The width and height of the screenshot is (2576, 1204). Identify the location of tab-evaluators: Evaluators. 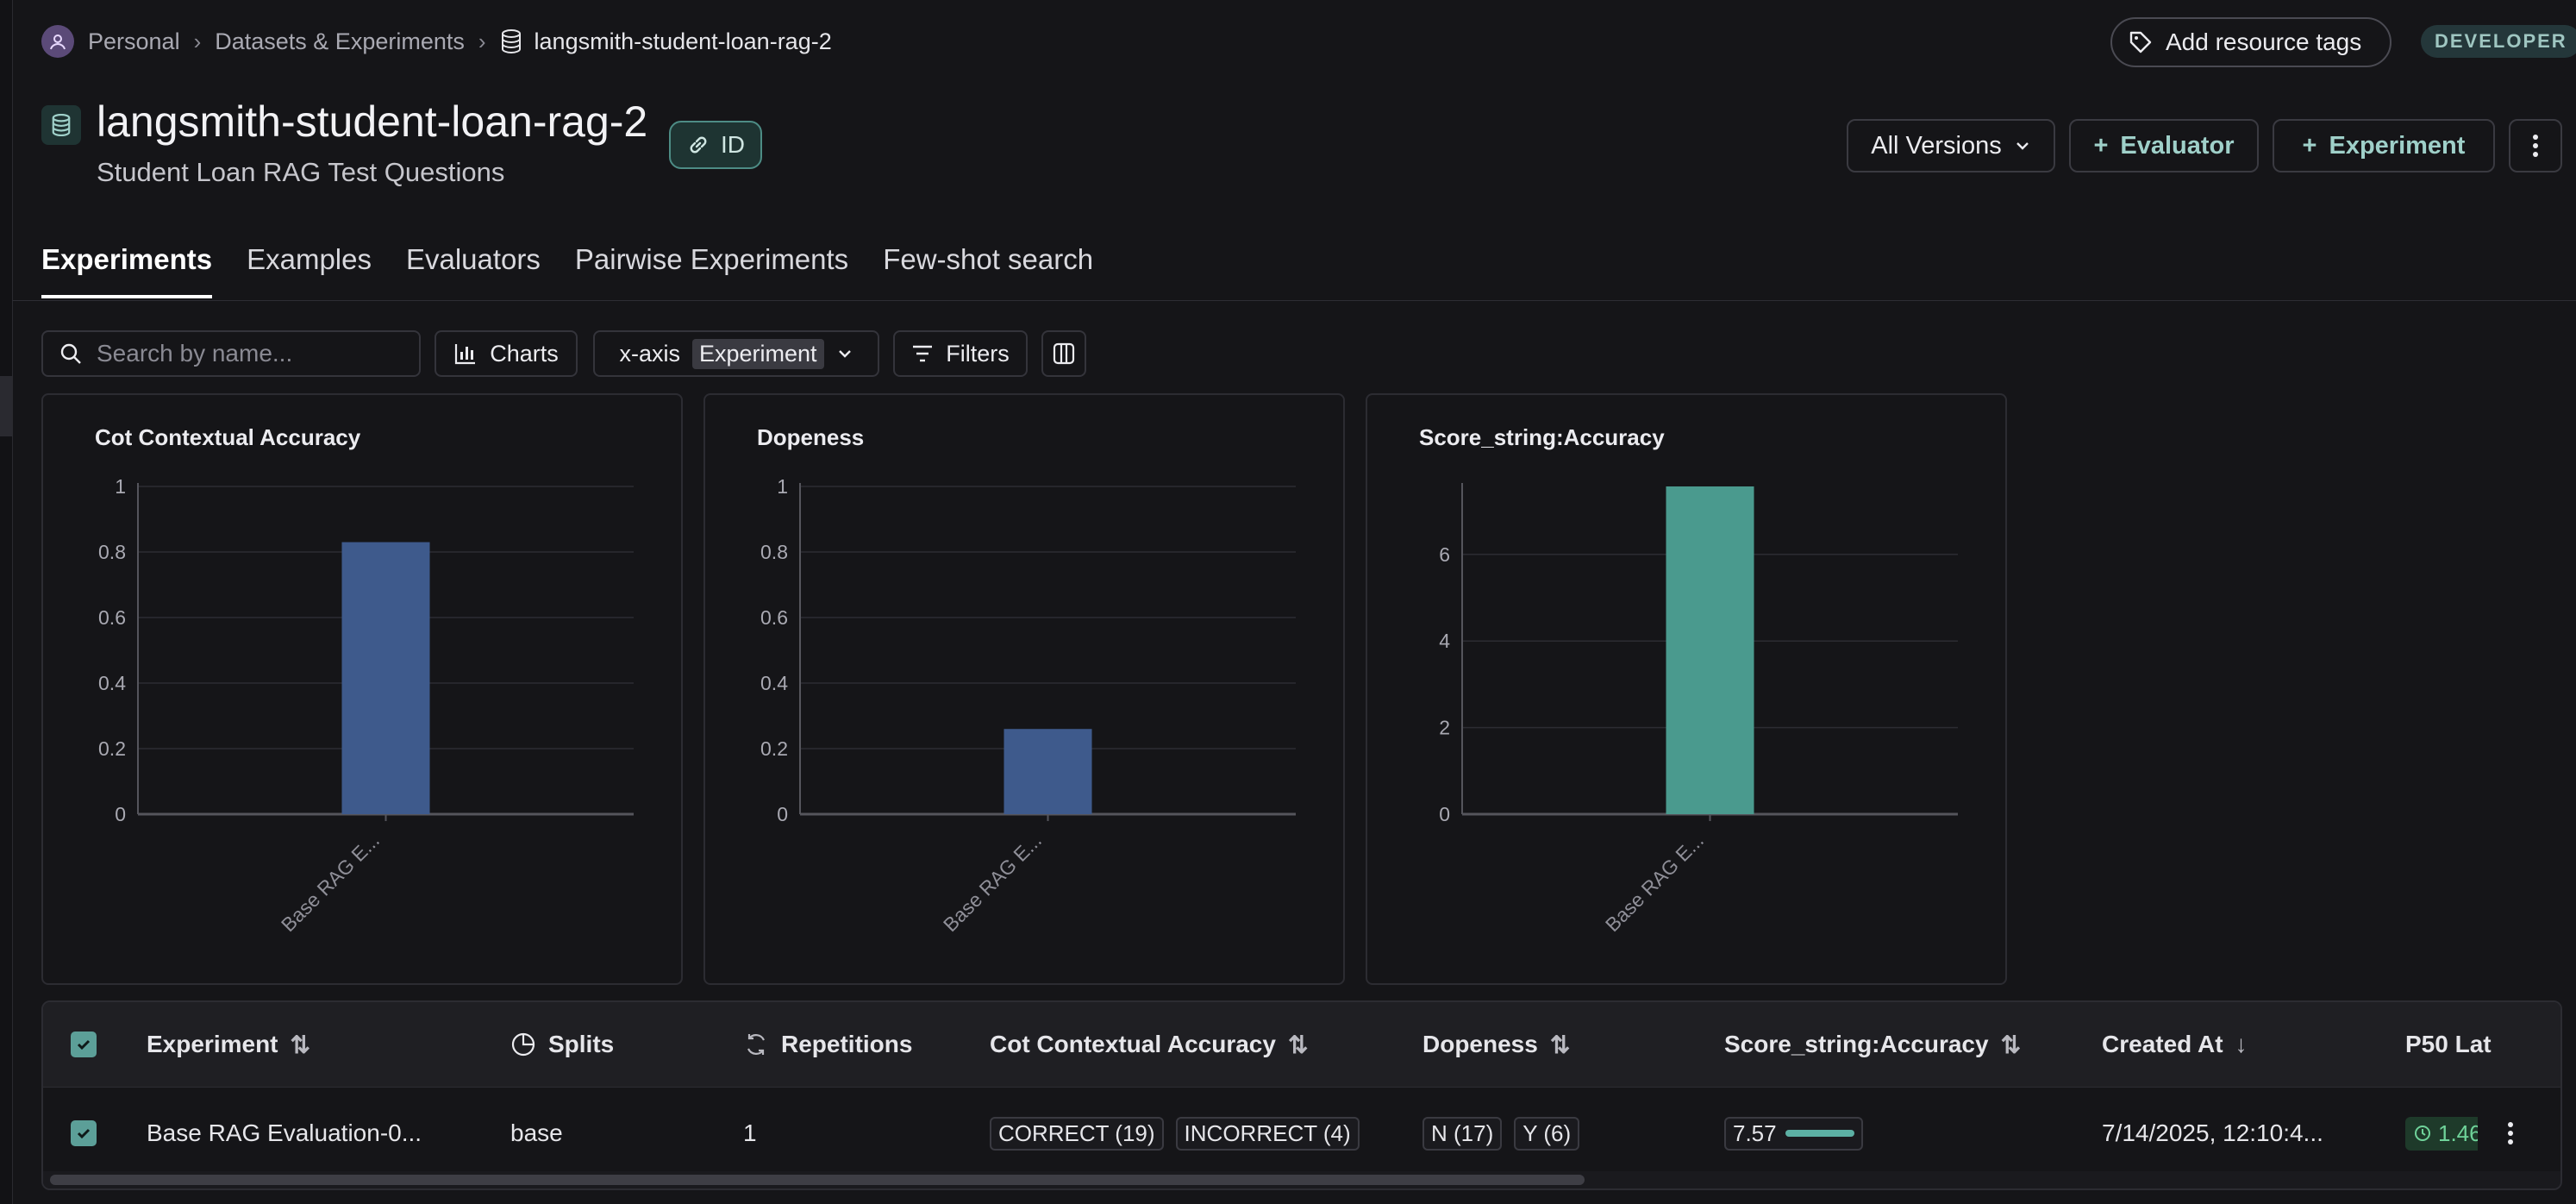
(474, 270).